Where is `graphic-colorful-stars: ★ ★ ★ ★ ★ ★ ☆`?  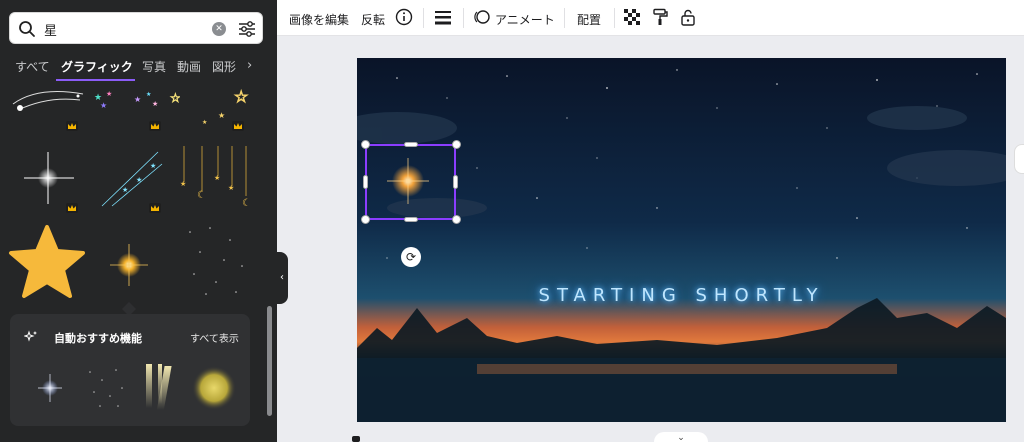 graphic-colorful-stars: ★ ★ ★ ★ ★ ★ ☆ is located at coordinates (135, 102).